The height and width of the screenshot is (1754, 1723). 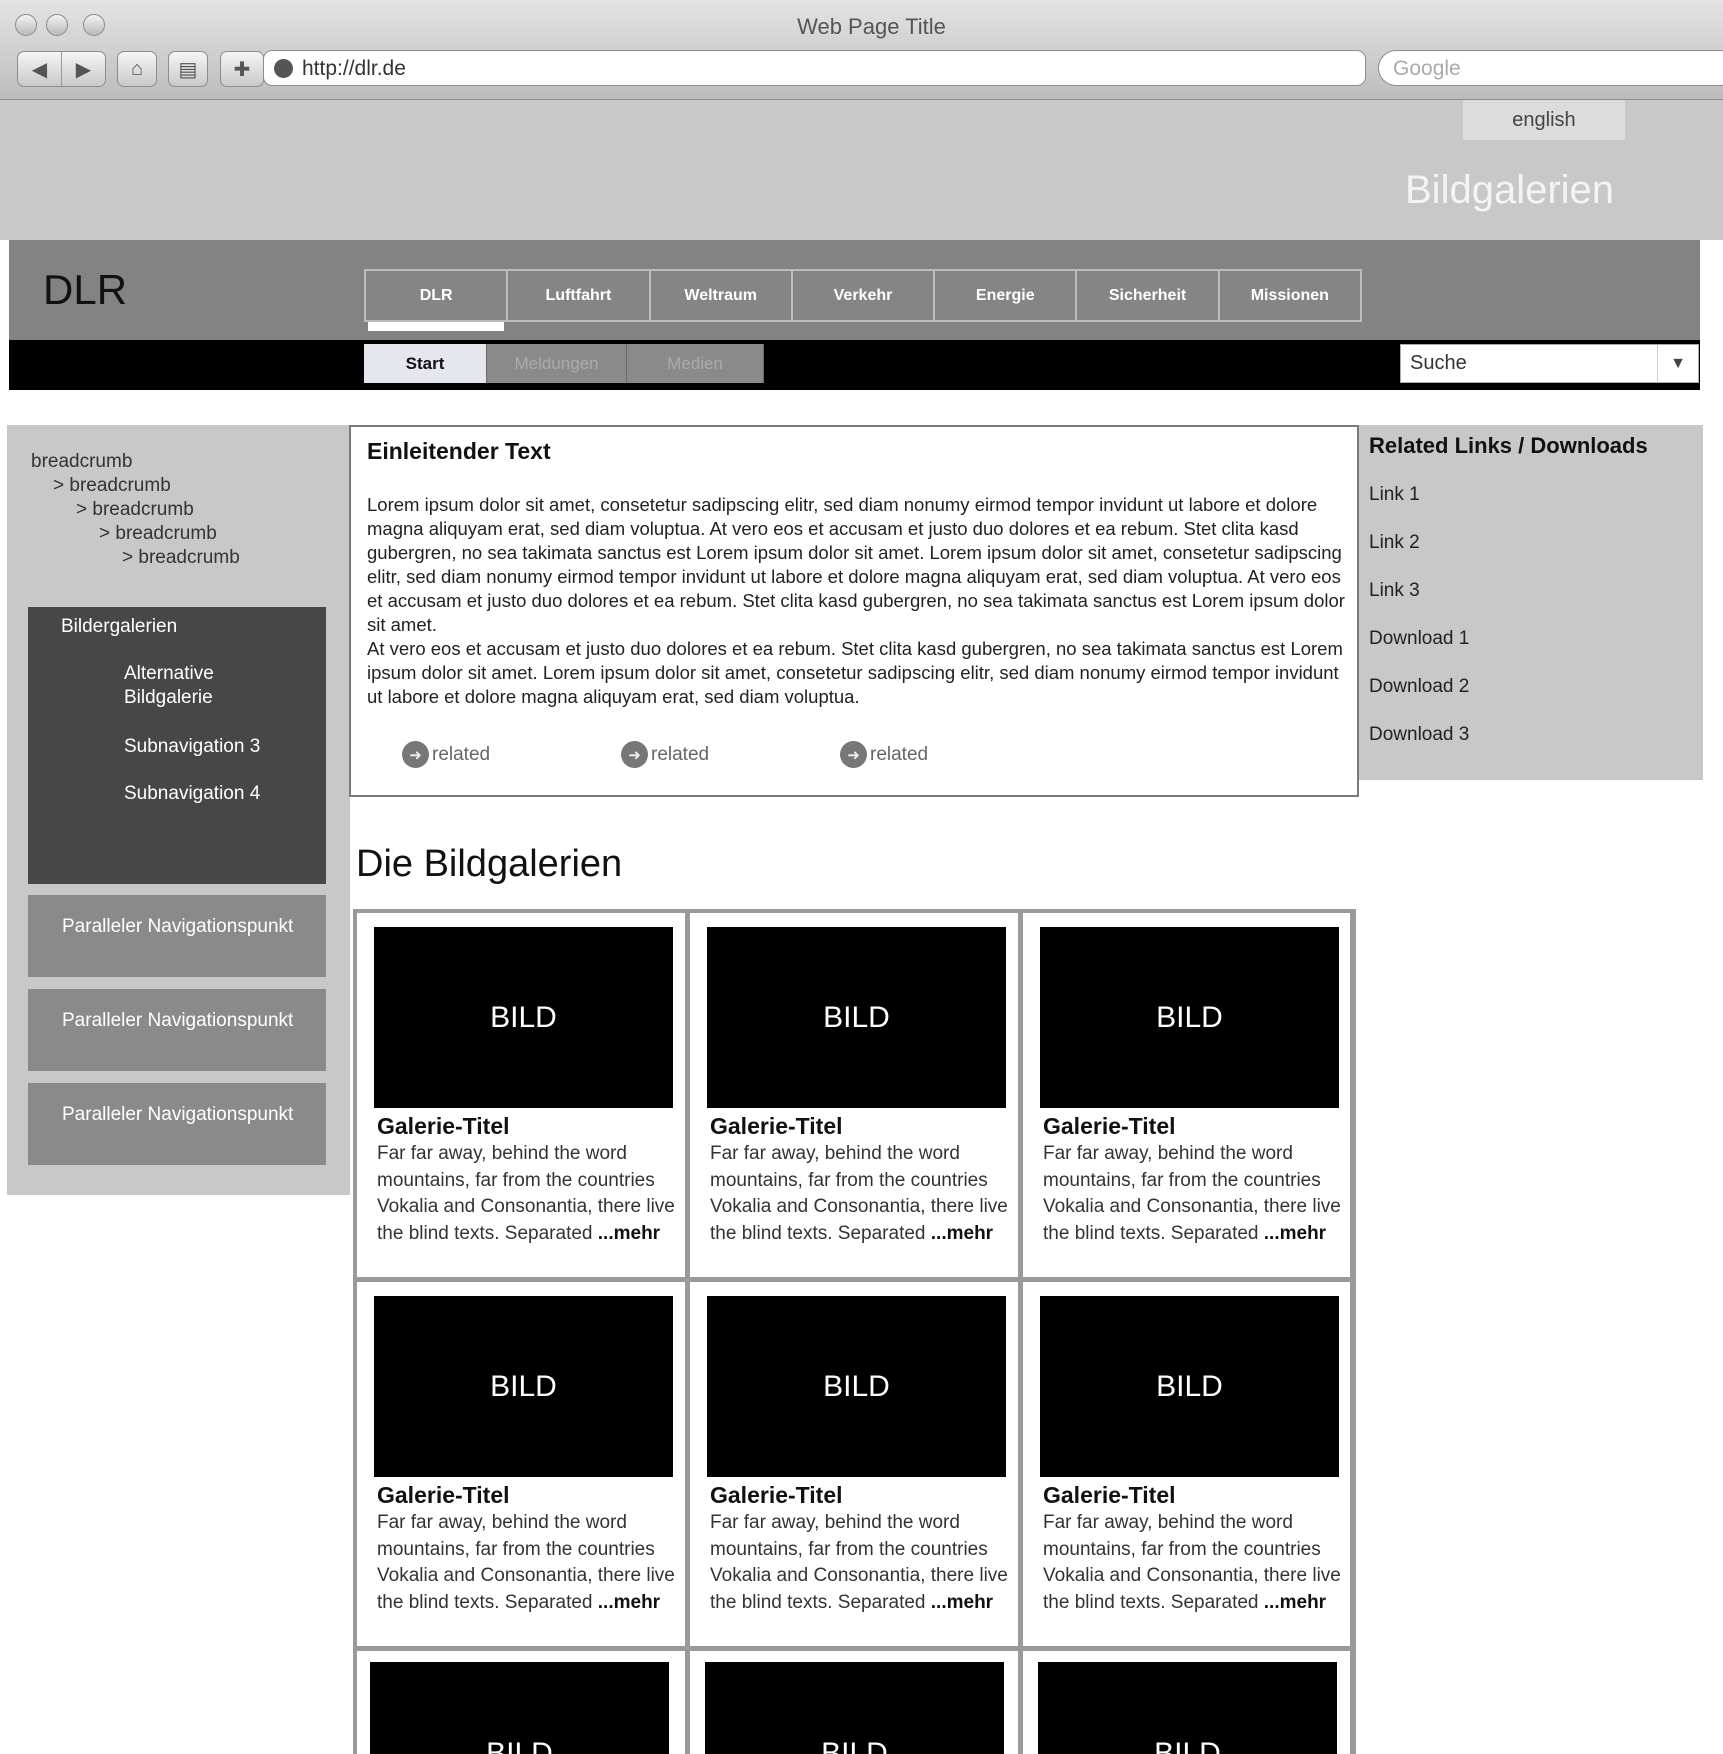 I want to click on subtab-medien: Medien, so click(x=695, y=363).